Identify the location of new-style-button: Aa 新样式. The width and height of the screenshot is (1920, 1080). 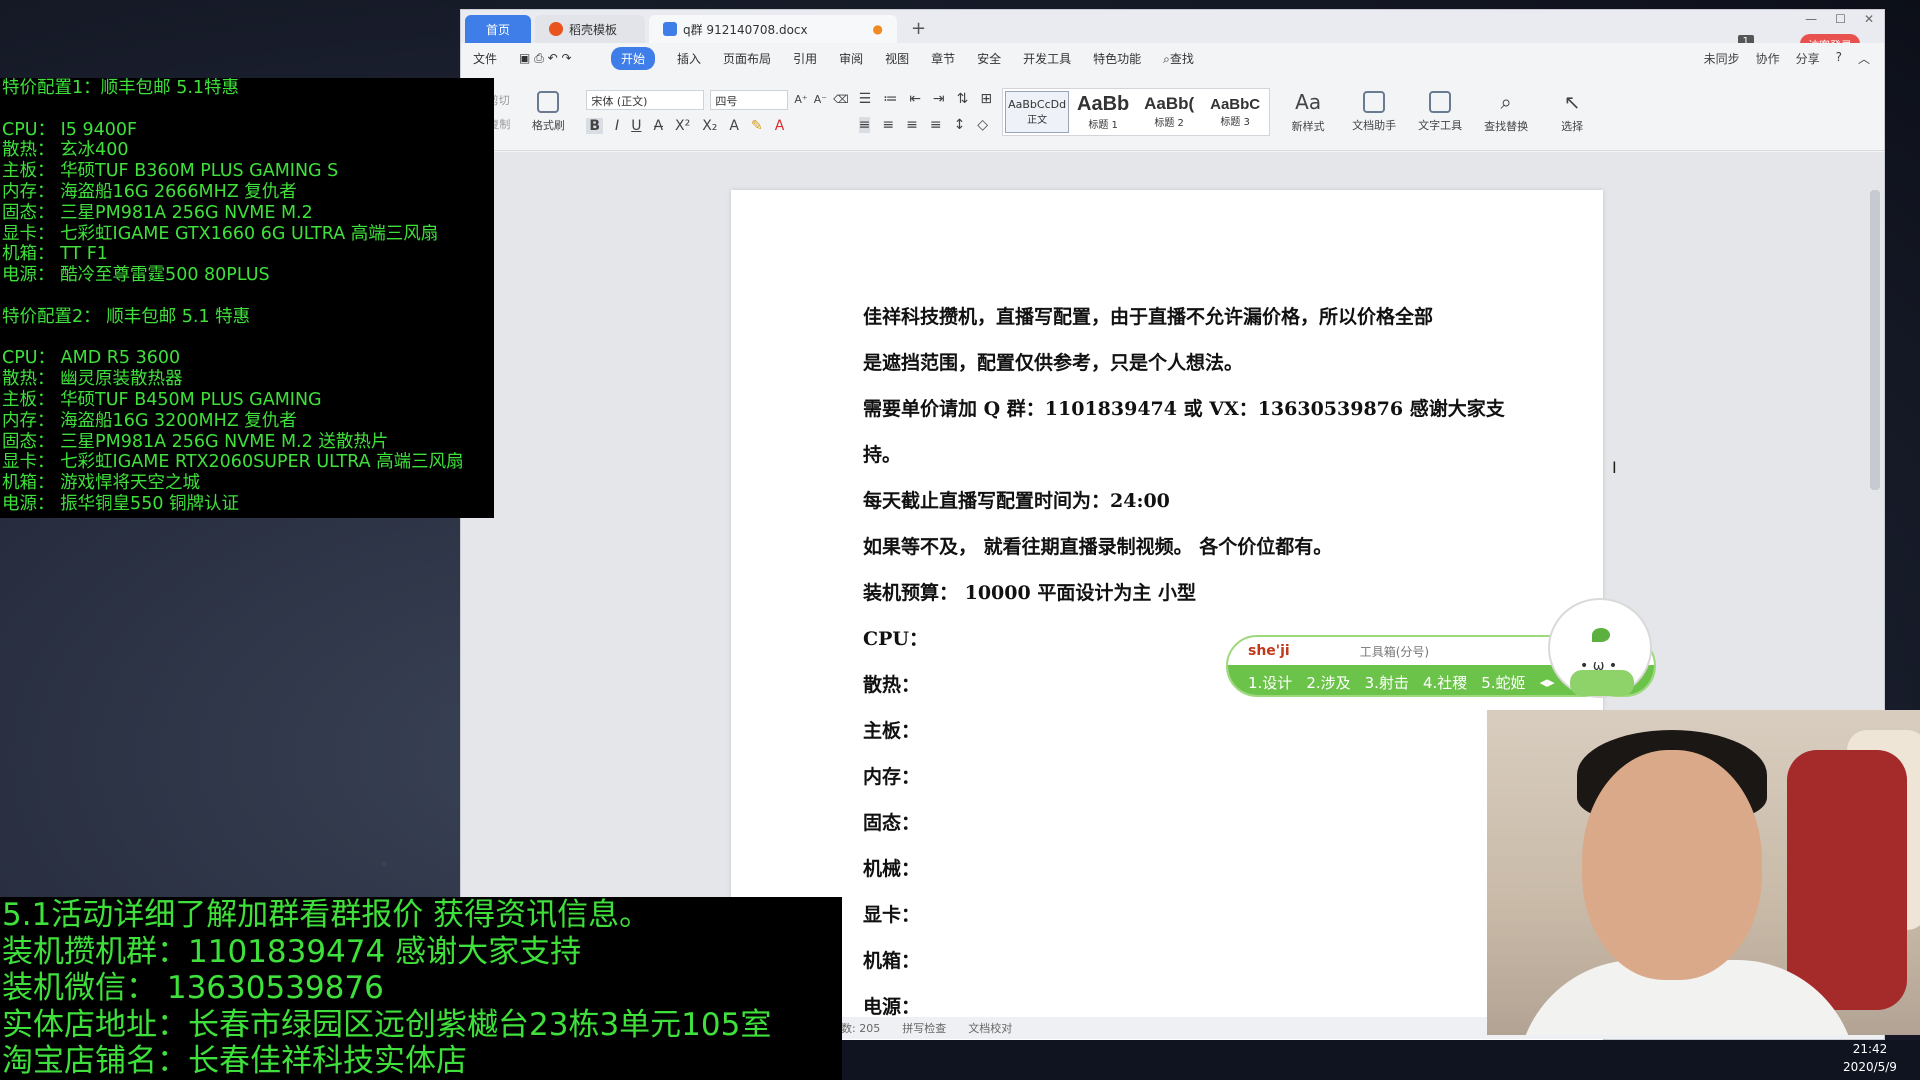
(1308, 112).